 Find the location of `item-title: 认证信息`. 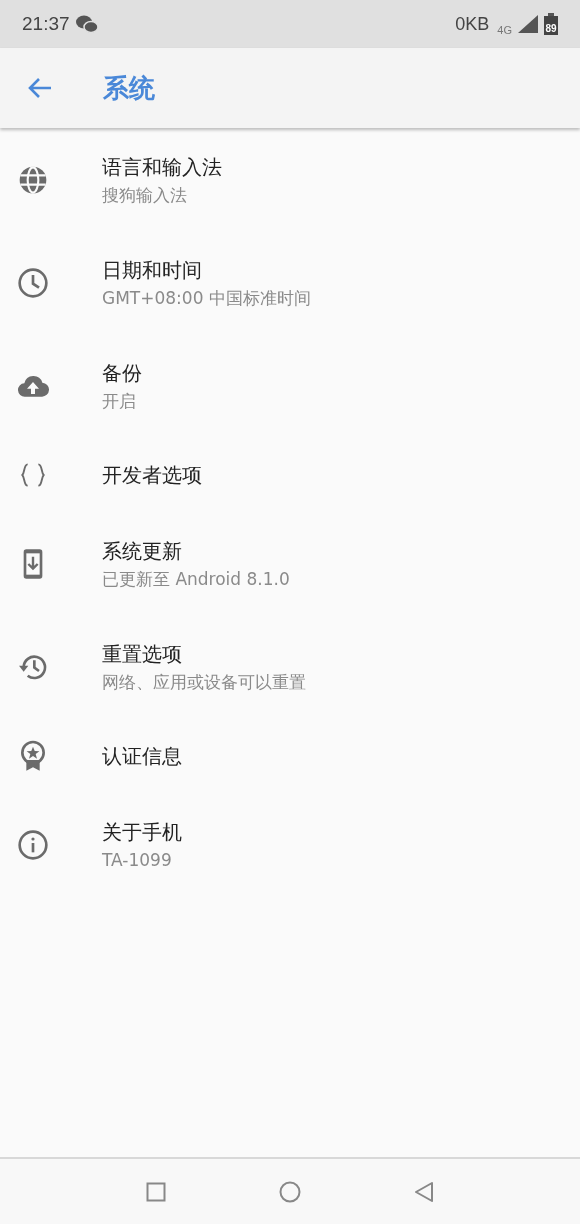

item-title: 认证信息 is located at coordinates (142, 756).